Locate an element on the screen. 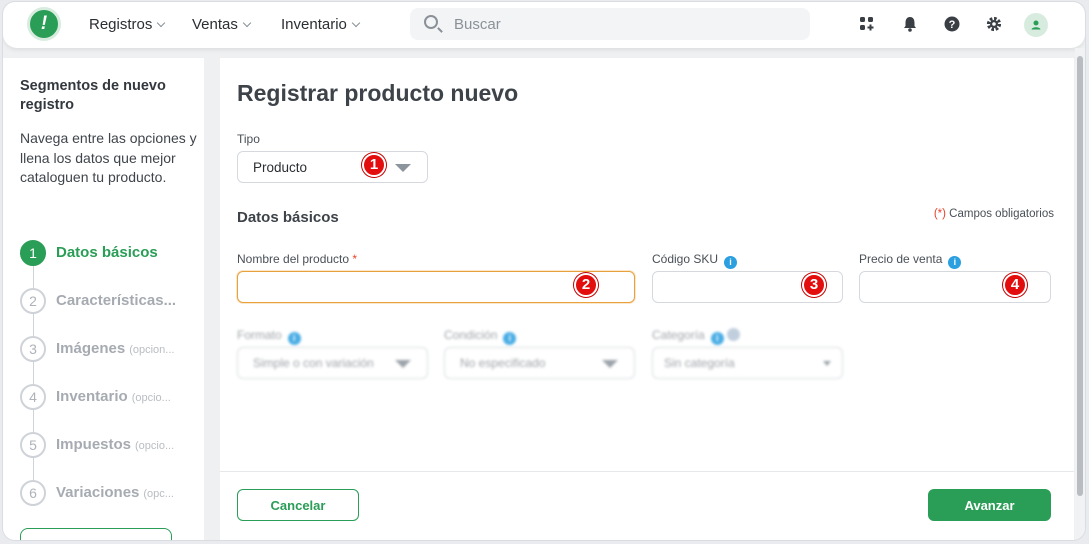 Image resolution: width=1089 pixels, height=544 pixels. search-bar is located at coordinates (610, 24).